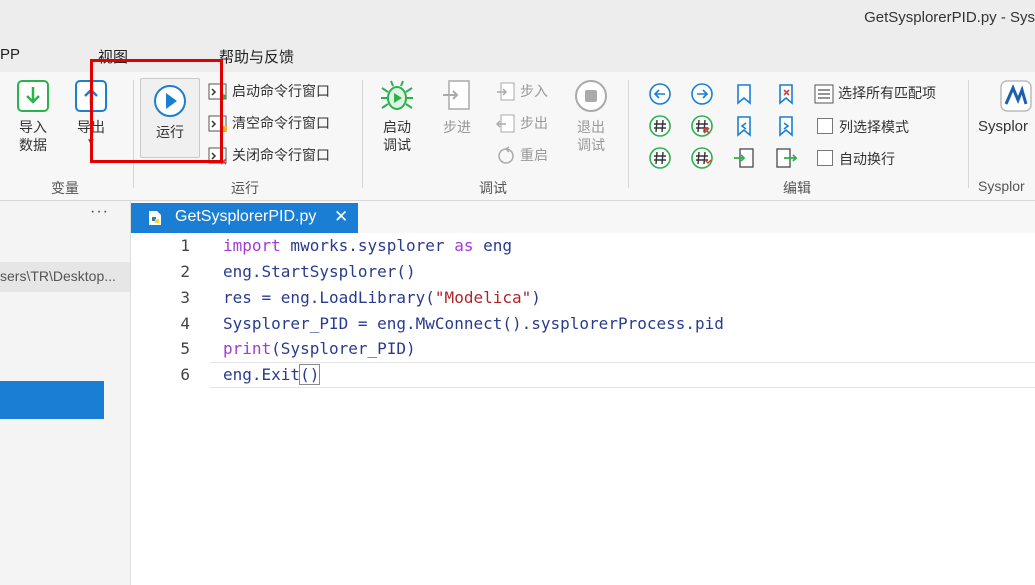 This screenshot has height=585, width=1035. Describe the element at coordinates (824, 94) in the screenshot. I see `list-select-icon` at that location.